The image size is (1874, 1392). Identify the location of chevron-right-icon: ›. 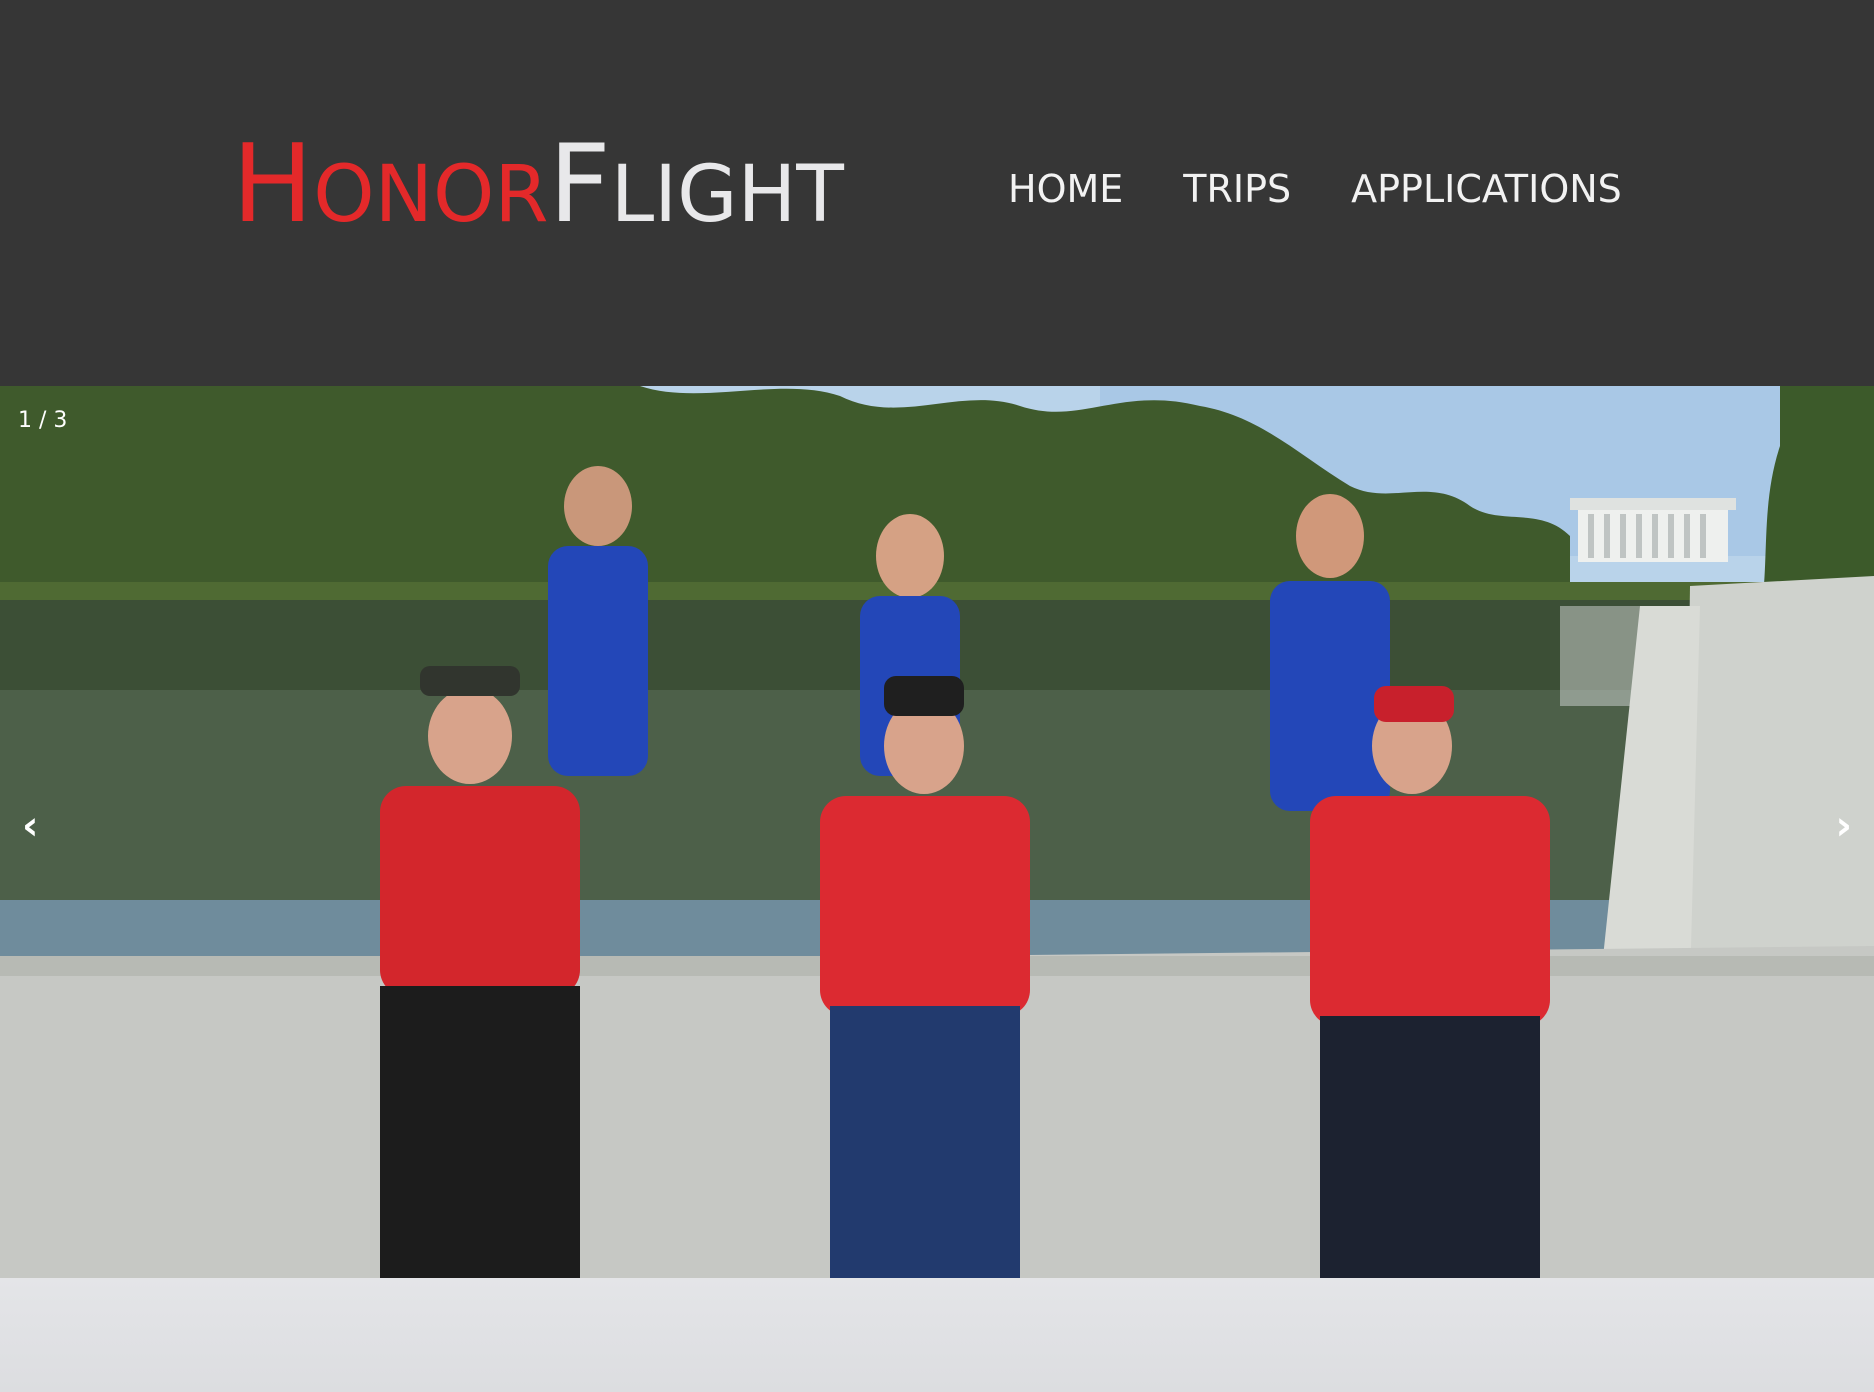
(1844, 826).